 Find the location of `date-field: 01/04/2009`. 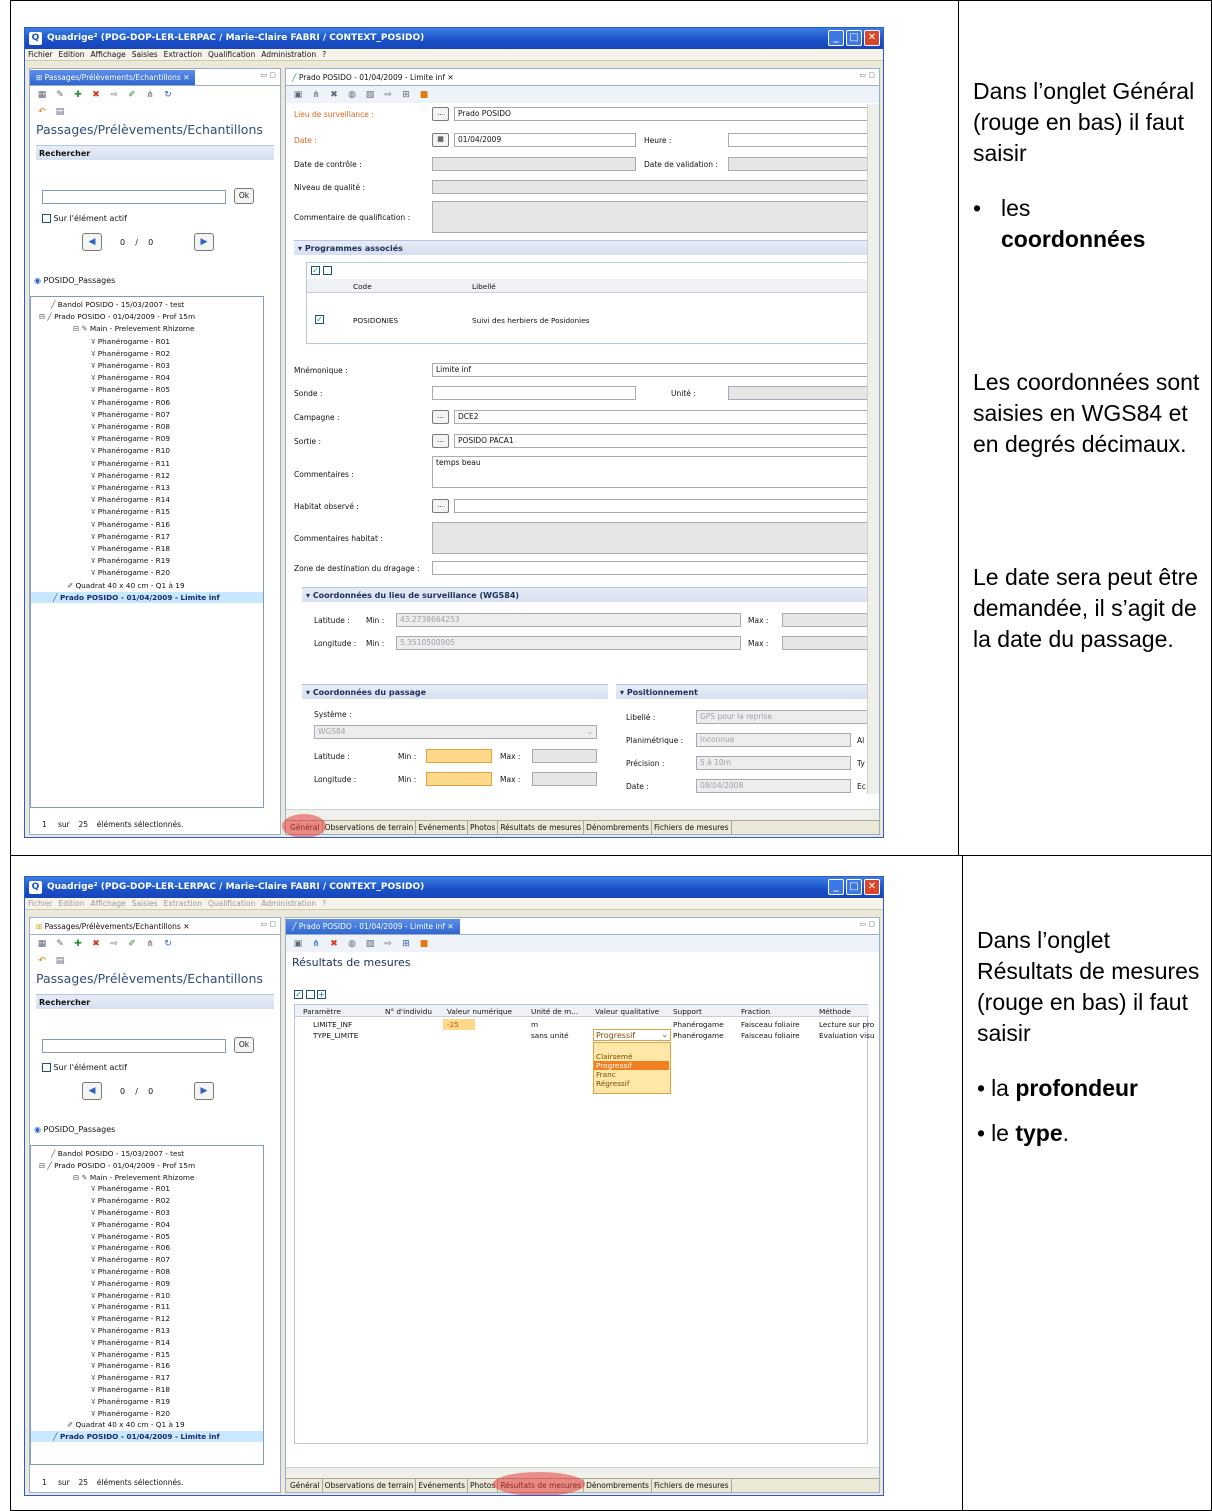

date-field: 01/04/2009 is located at coordinates (545, 140).